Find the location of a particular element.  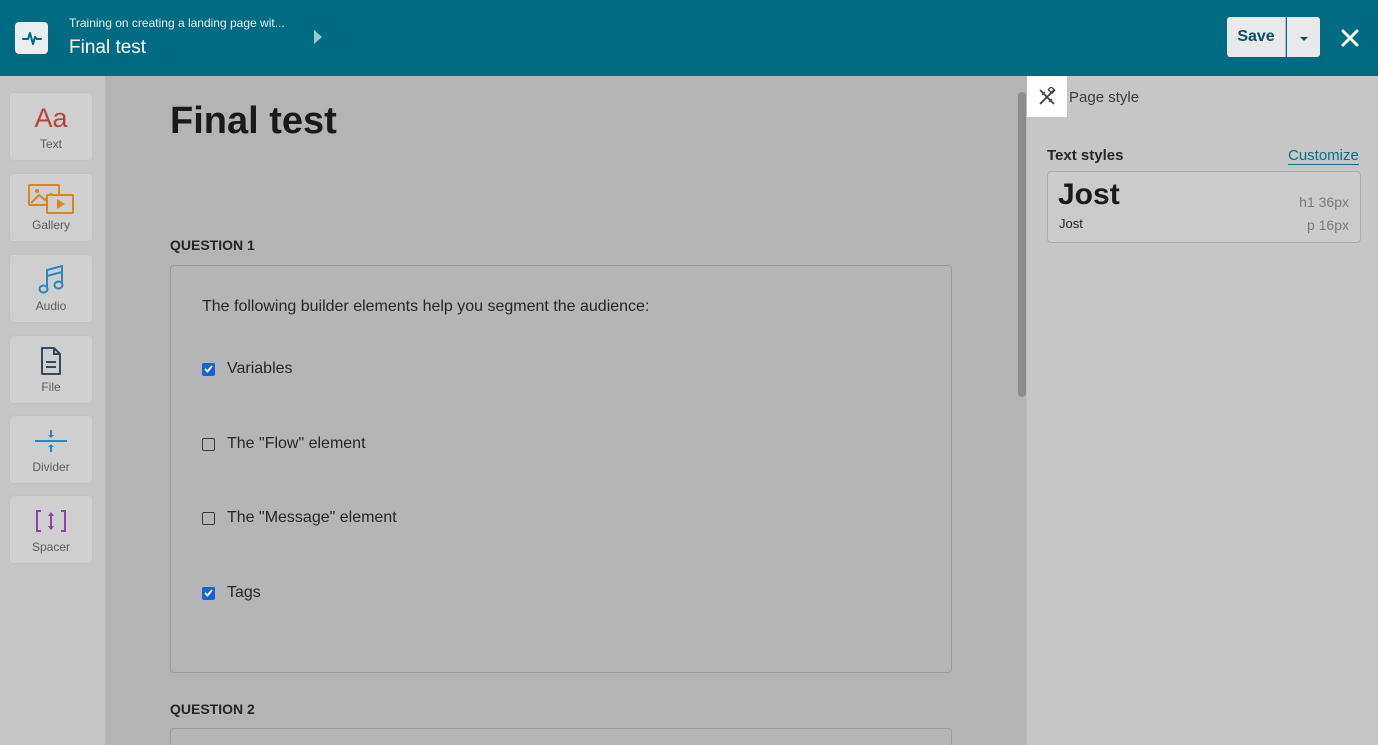

answer-option: Variables is located at coordinates (247, 369).